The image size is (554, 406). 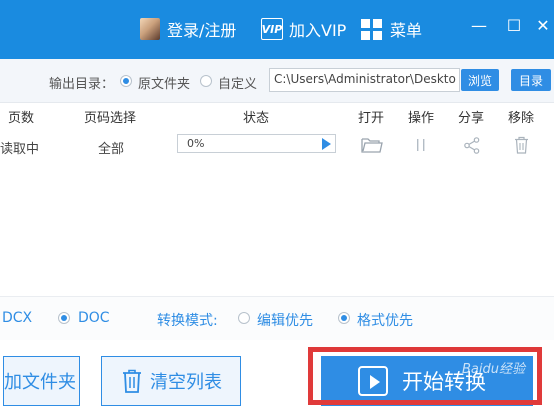 I want to click on menu-button: 菜单, so click(x=391, y=29).